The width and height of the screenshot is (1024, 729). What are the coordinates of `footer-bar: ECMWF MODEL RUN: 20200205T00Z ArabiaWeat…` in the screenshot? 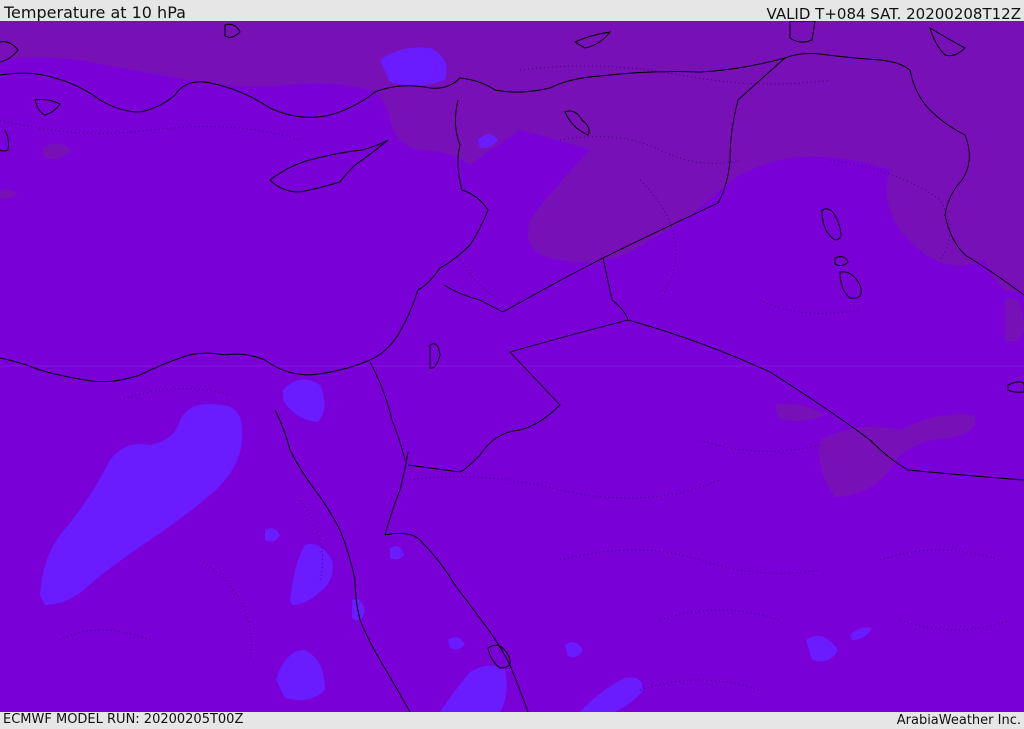 It's located at (512, 720).